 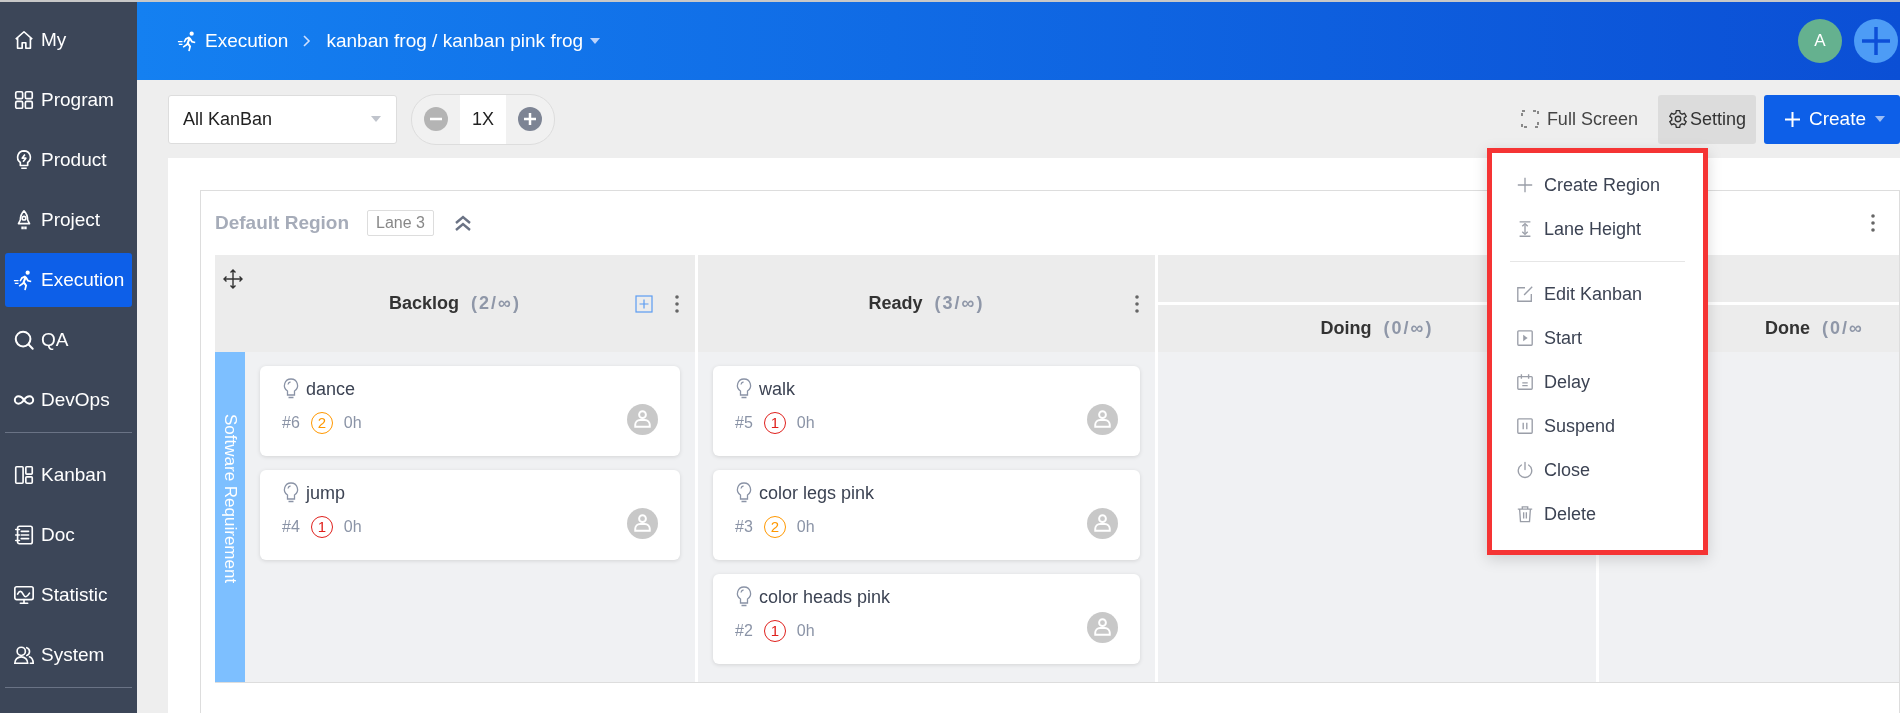 What do you see at coordinates (483, 119) in the screenshot?
I see `zoom-level: 1X` at bounding box center [483, 119].